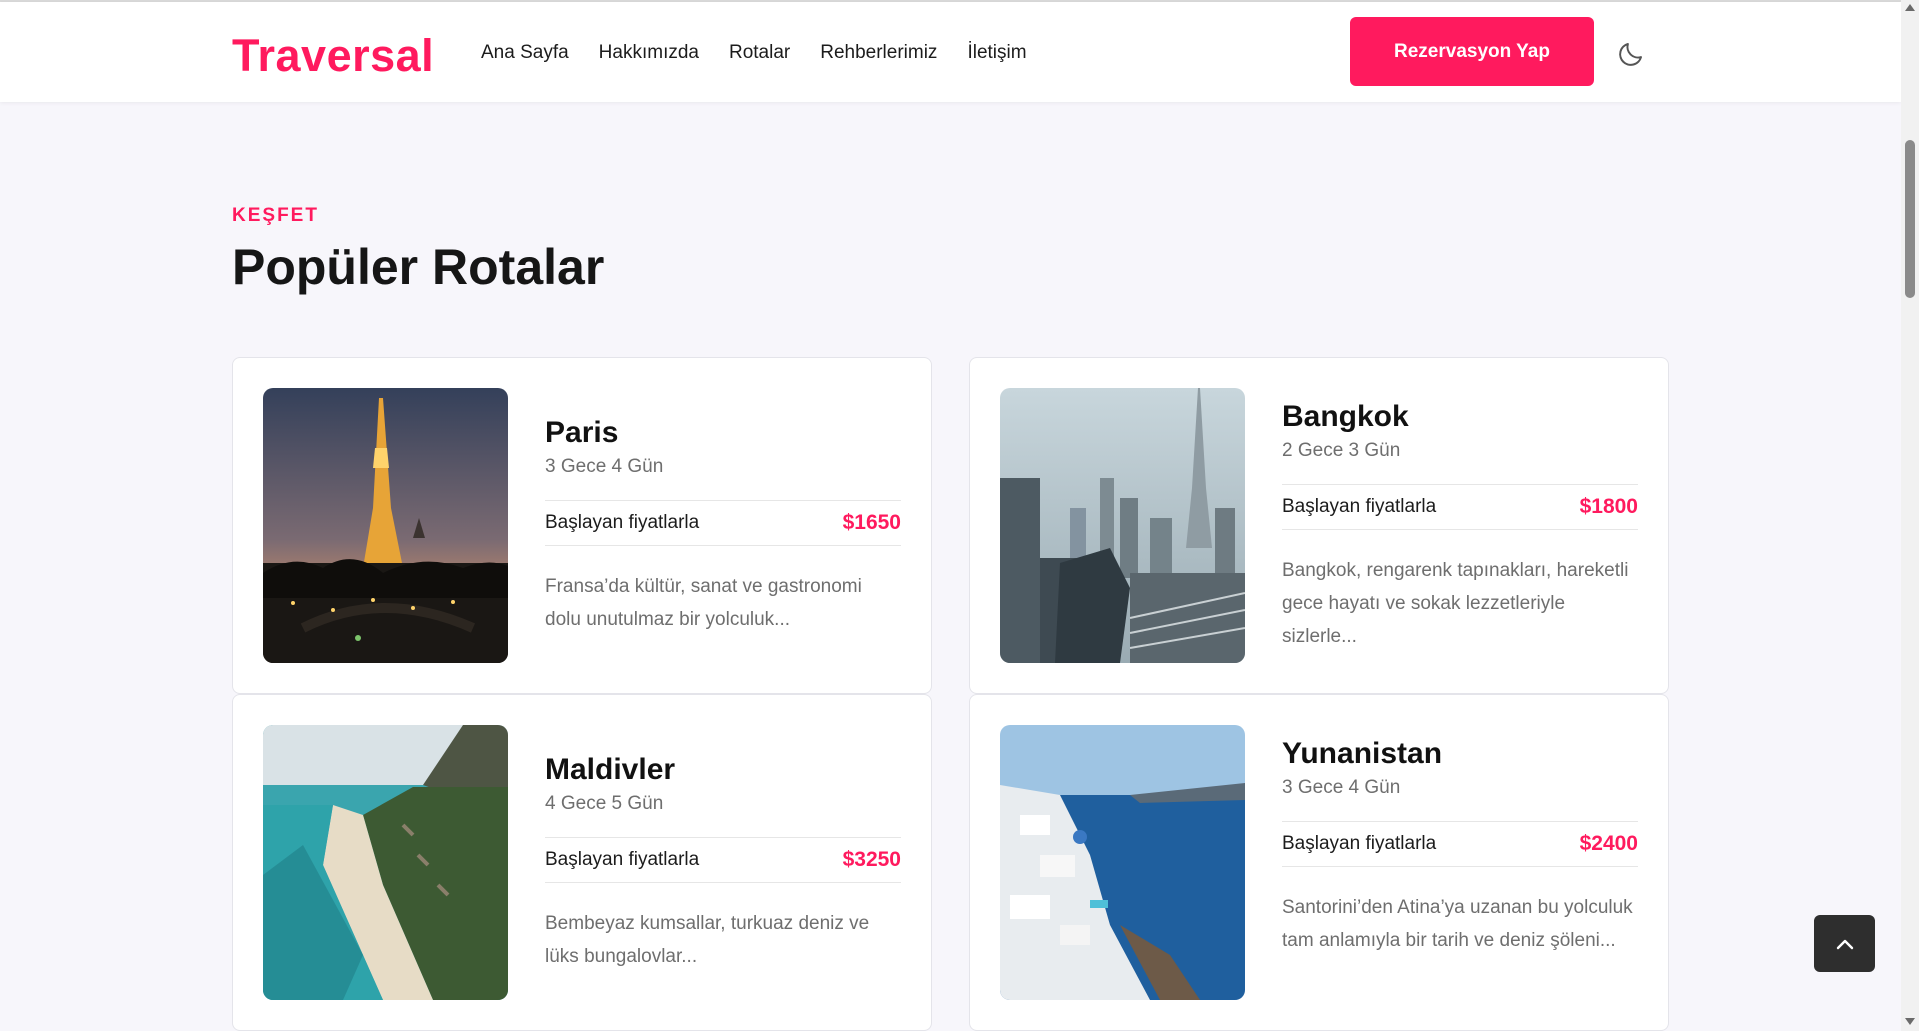 The width and height of the screenshot is (1919, 1031). What do you see at coordinates (525, 53) in the screenshot?
I see `nav-item-home: Ana Sayfa` at bounding box center [525, 53].